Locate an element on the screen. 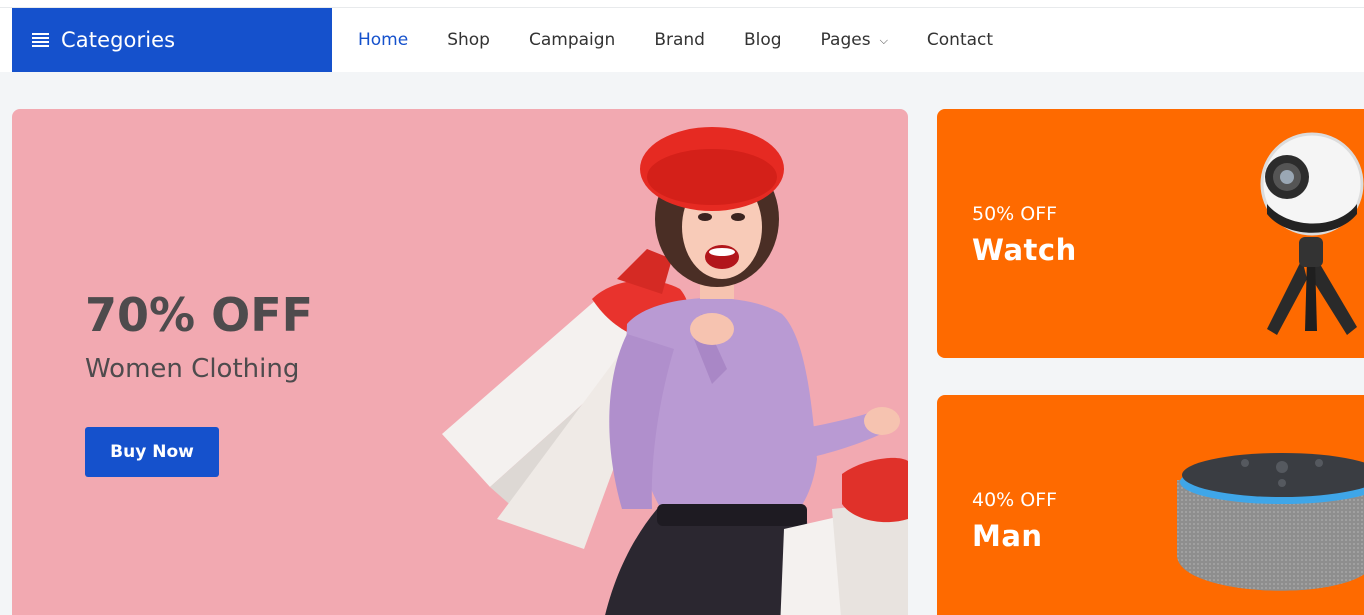 This screenshot has width=1364, height=615. nav-link-pages-label: Pages is located at coordinates (845, 40).